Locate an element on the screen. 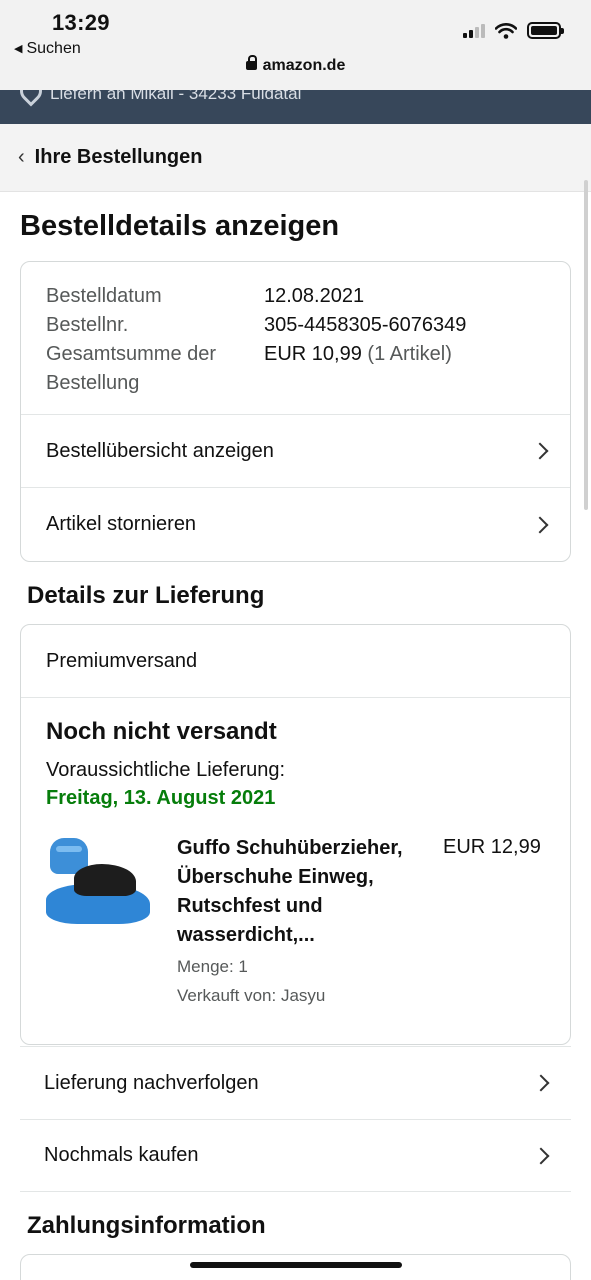 The width and height of the screenshot is (591, 1280). clock: 13:29 is located at coordinates (81, 22).